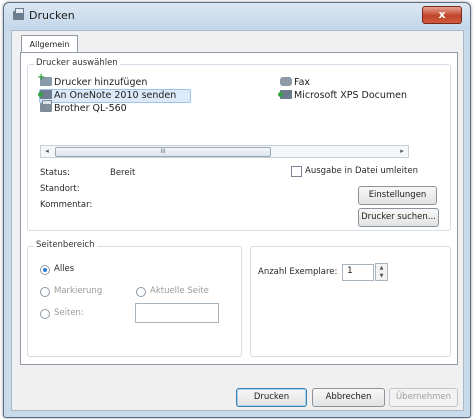 This screenshot has height=419, width=474. Describe the element at coordinates (381, 268) in the screenshot. I see `spin-up-icon: ▲` at that location.